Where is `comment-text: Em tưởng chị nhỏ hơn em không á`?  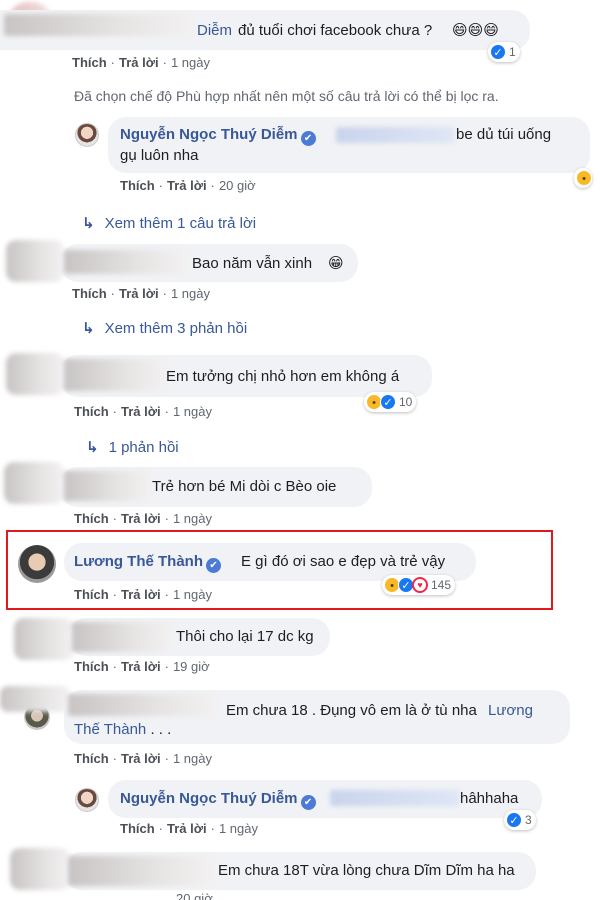 comment-text: Em tưởng chị nhỏ hơn em không á is located at coordinates (283, 376).